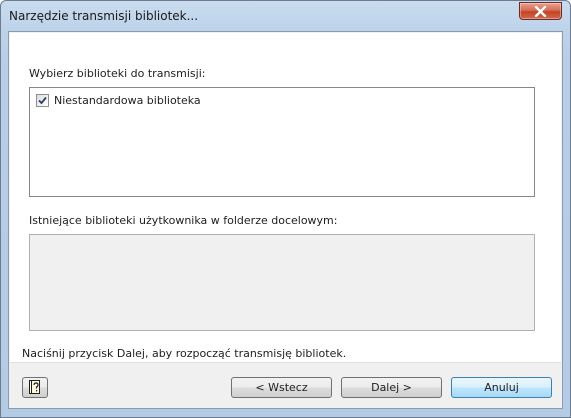 This screenshot has height=418, width=571. I want to click on library-checkbox, so click(42, 100).